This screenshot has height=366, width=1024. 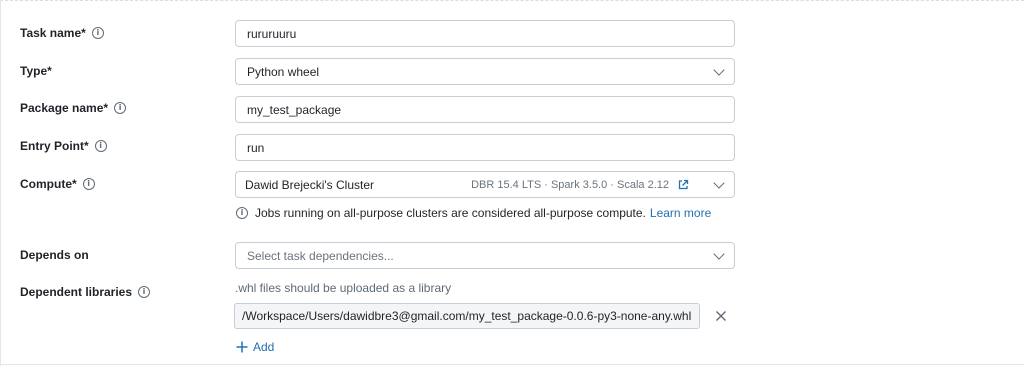 I want to click on task-name-label: Task name* i, so click(x=62, y=33).